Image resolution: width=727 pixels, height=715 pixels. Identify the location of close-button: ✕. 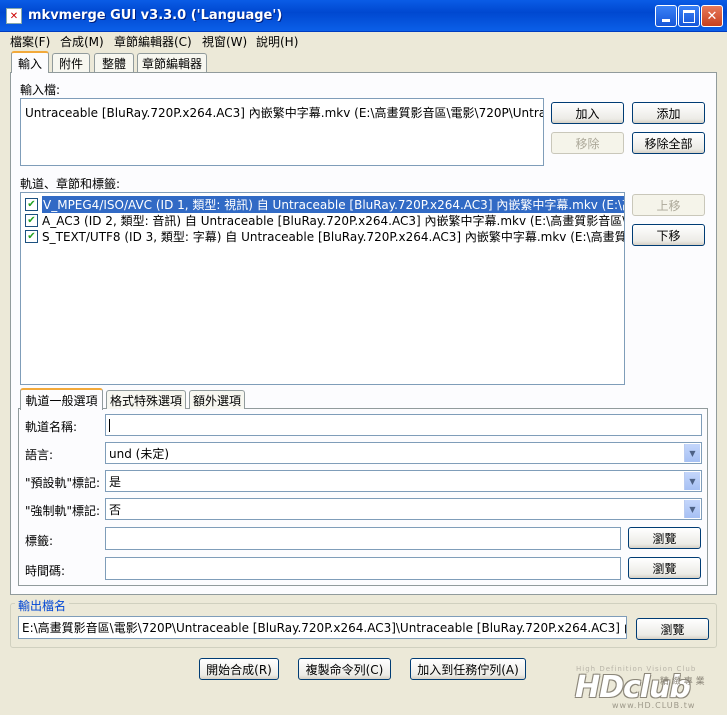
(712, 16).